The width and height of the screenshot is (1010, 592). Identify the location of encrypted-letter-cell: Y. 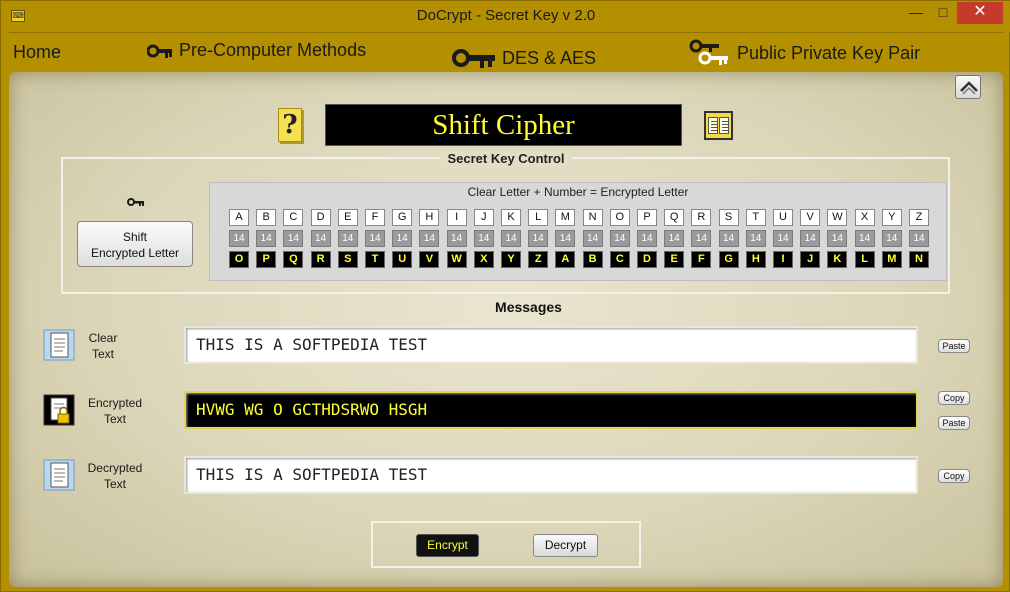
(511, 259).